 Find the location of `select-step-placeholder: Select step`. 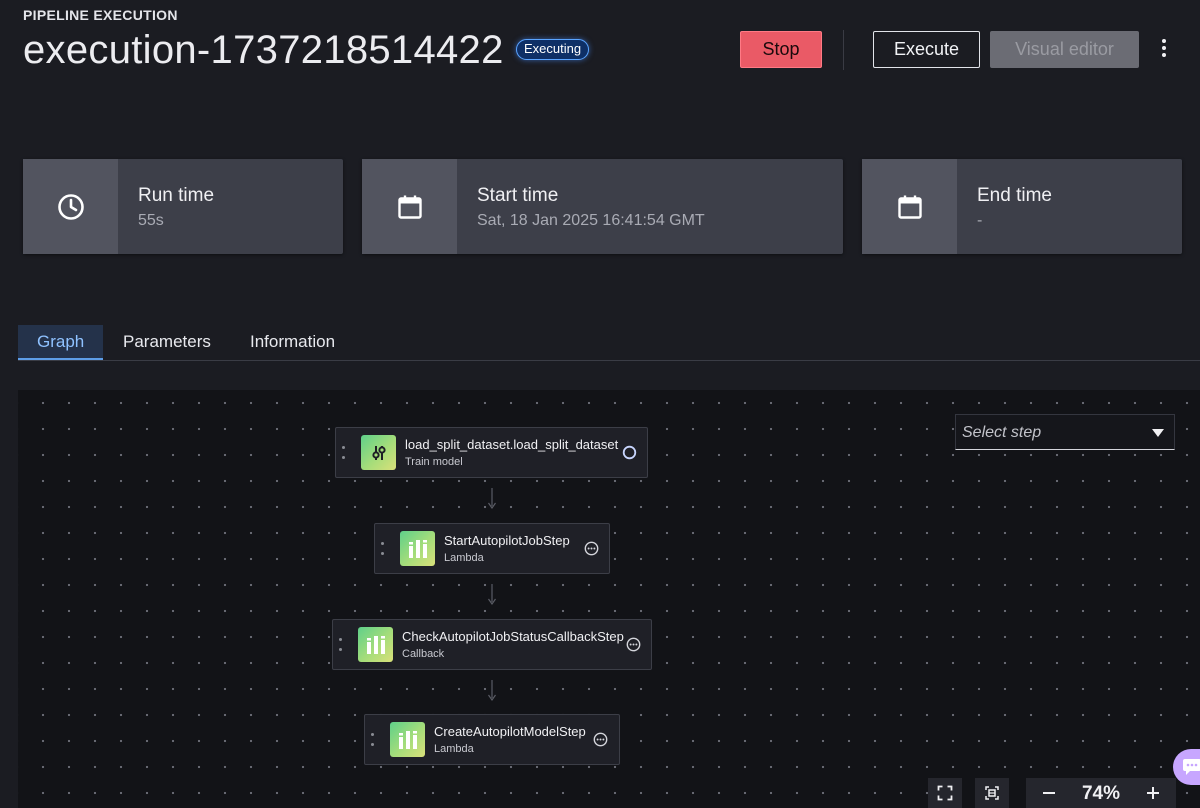

select-step-placeholder: Select step is located at coordinates (1002, 432).